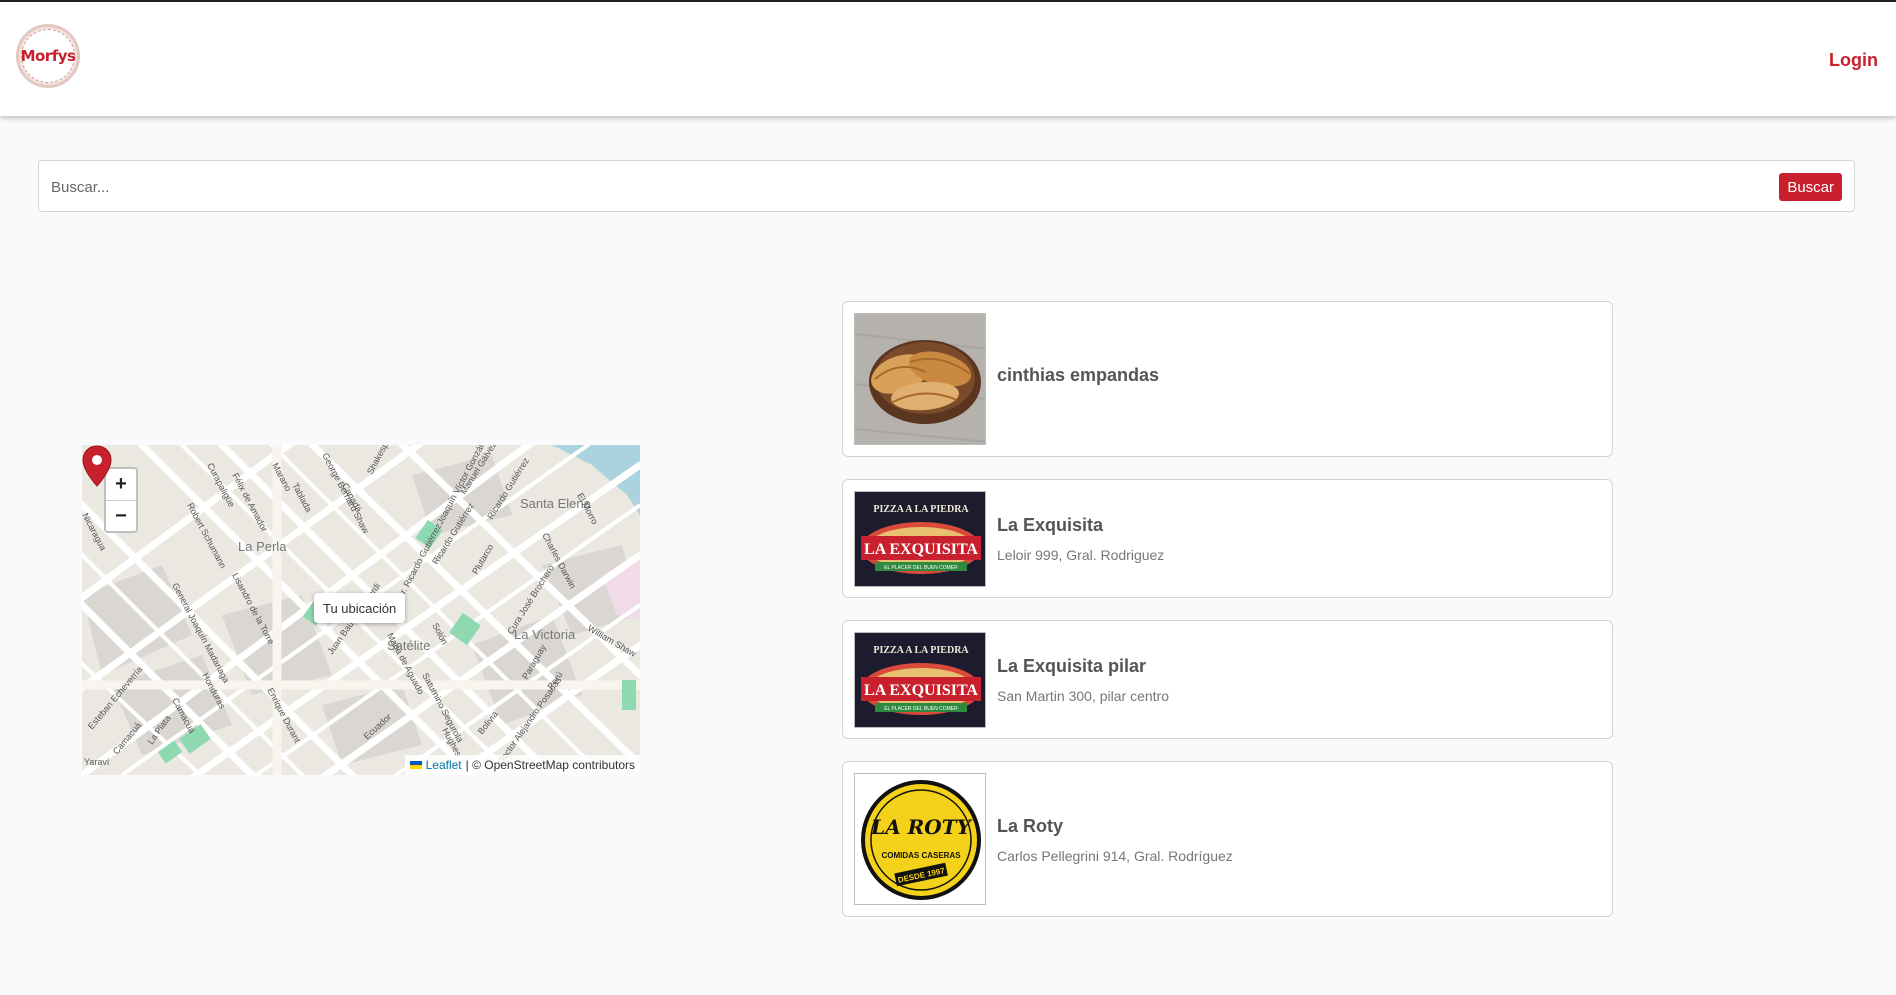 This screenshot has width=1896, height=995. Describe the element at coordinates (1081, 555) in the screenshot. I see `restaurant-address: Leloir 999, Gral. Rodriguez` at that location.